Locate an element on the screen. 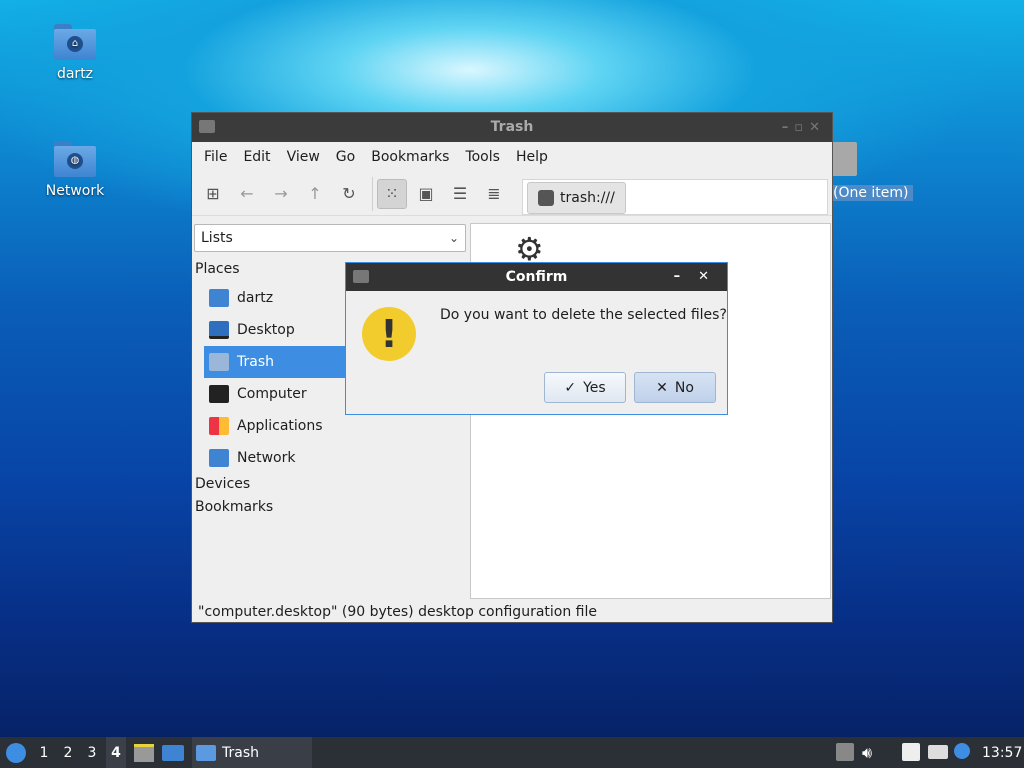 This screenshot has height=768, width=1024. network-folder-icon: ◍ is located at coordinates (75, 159).